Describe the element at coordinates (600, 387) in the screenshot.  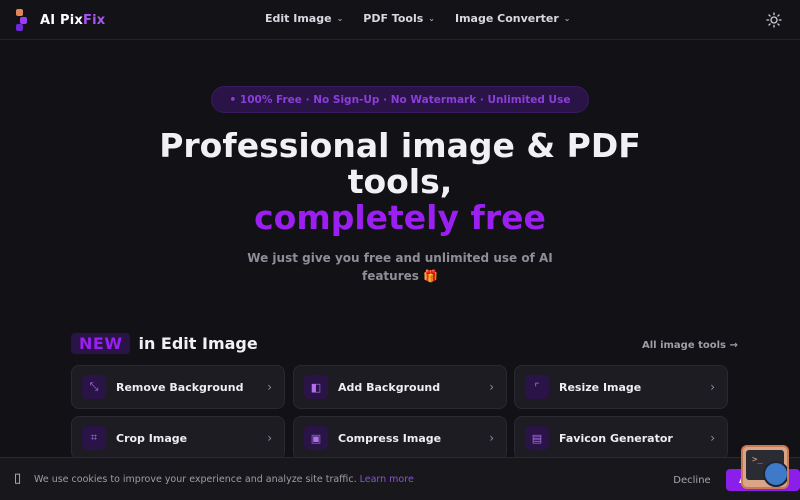
I see `tool-card-label: Resize Image` at that location.